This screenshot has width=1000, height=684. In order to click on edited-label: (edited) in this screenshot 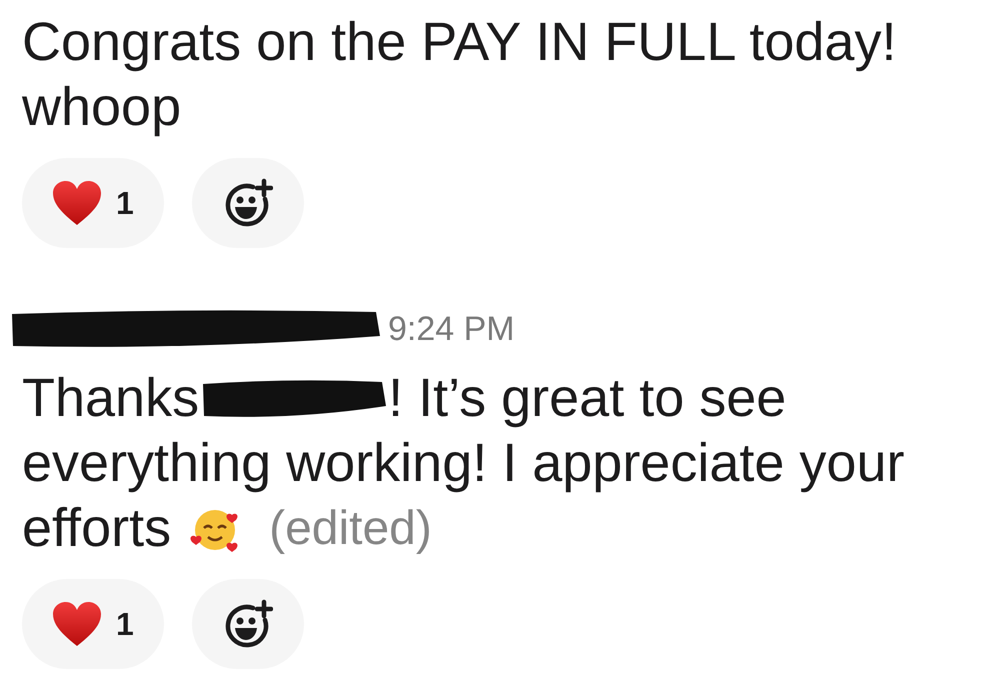, I will do `click(350, 529)`.